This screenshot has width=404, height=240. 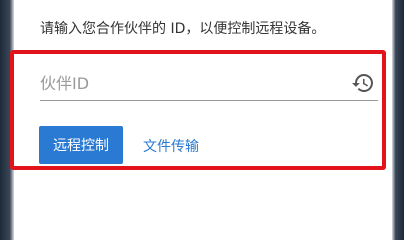 I want to click on remote-control-button: 远程控制, so click(x=81, y=145).